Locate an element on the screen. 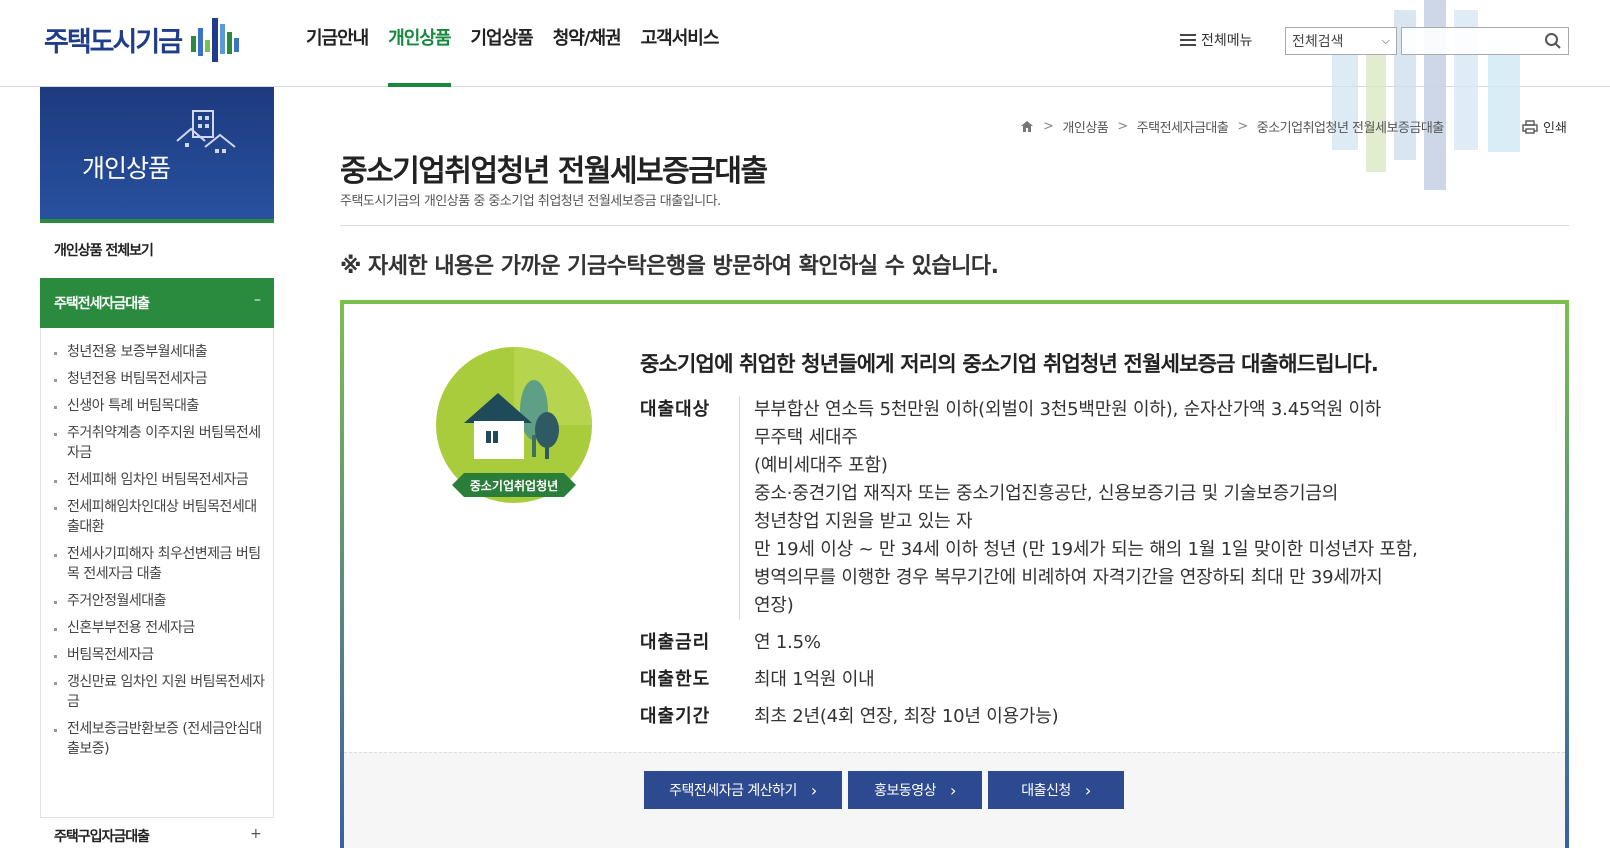 The width and height of the screenshot is (1610, 848). main-nav: 기금안내 개인상품 기업상품 청약/채권 고객서비스 is located at coordinates (522, 43).